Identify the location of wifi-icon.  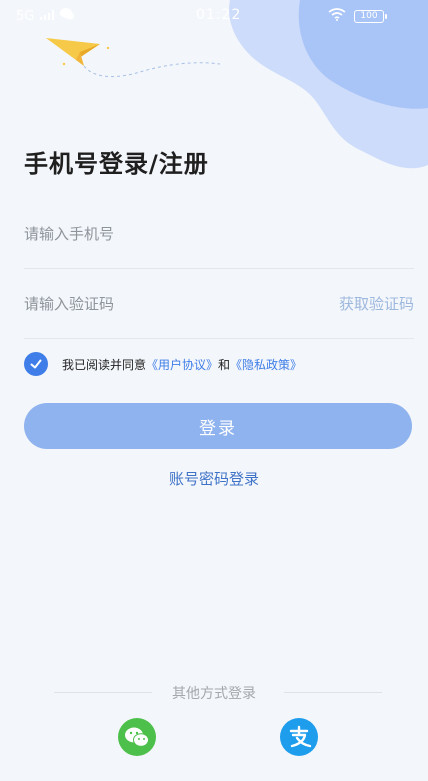
(337, 16).